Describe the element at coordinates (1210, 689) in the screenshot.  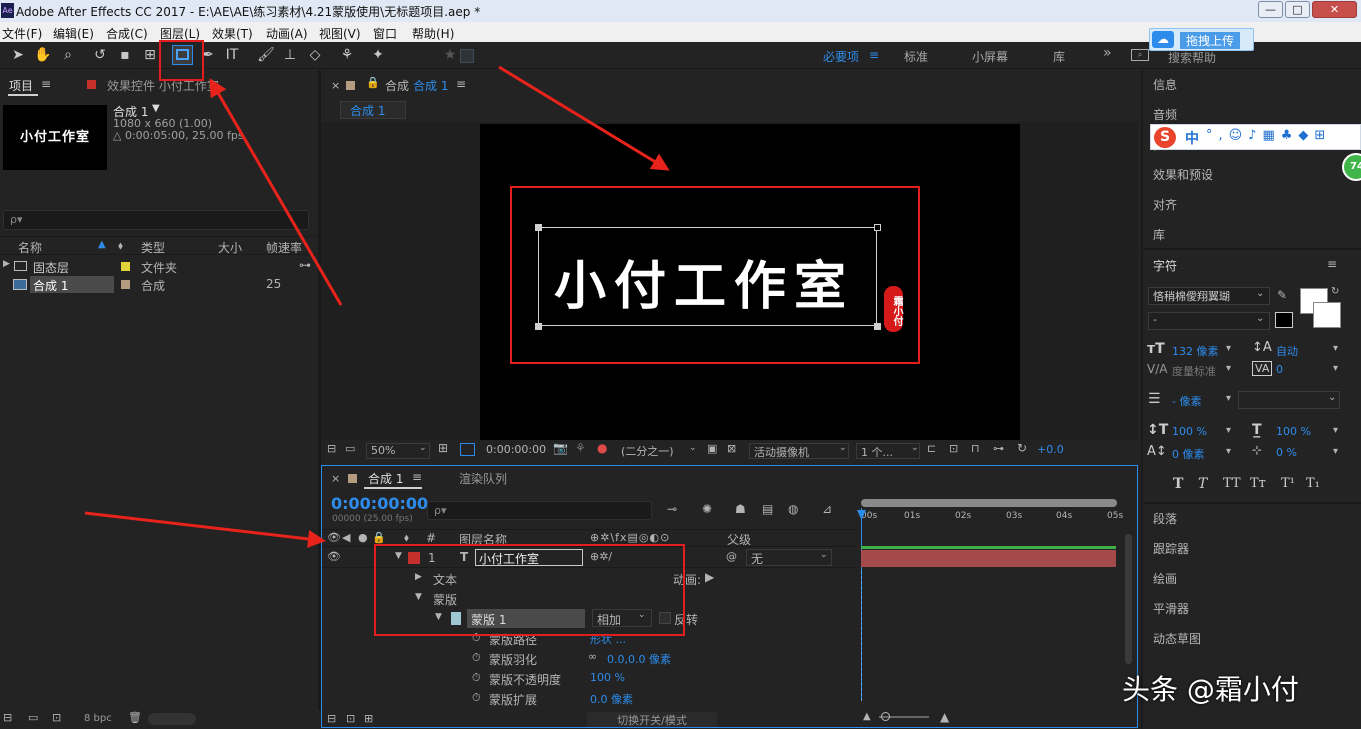
I see `watermark: 头条 @霜小付` at that location.